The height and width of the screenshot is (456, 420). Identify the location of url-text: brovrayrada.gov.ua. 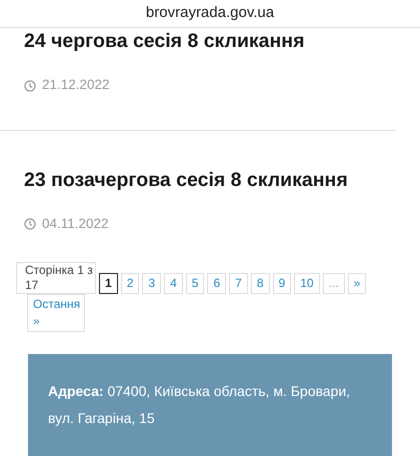
(210, 13).